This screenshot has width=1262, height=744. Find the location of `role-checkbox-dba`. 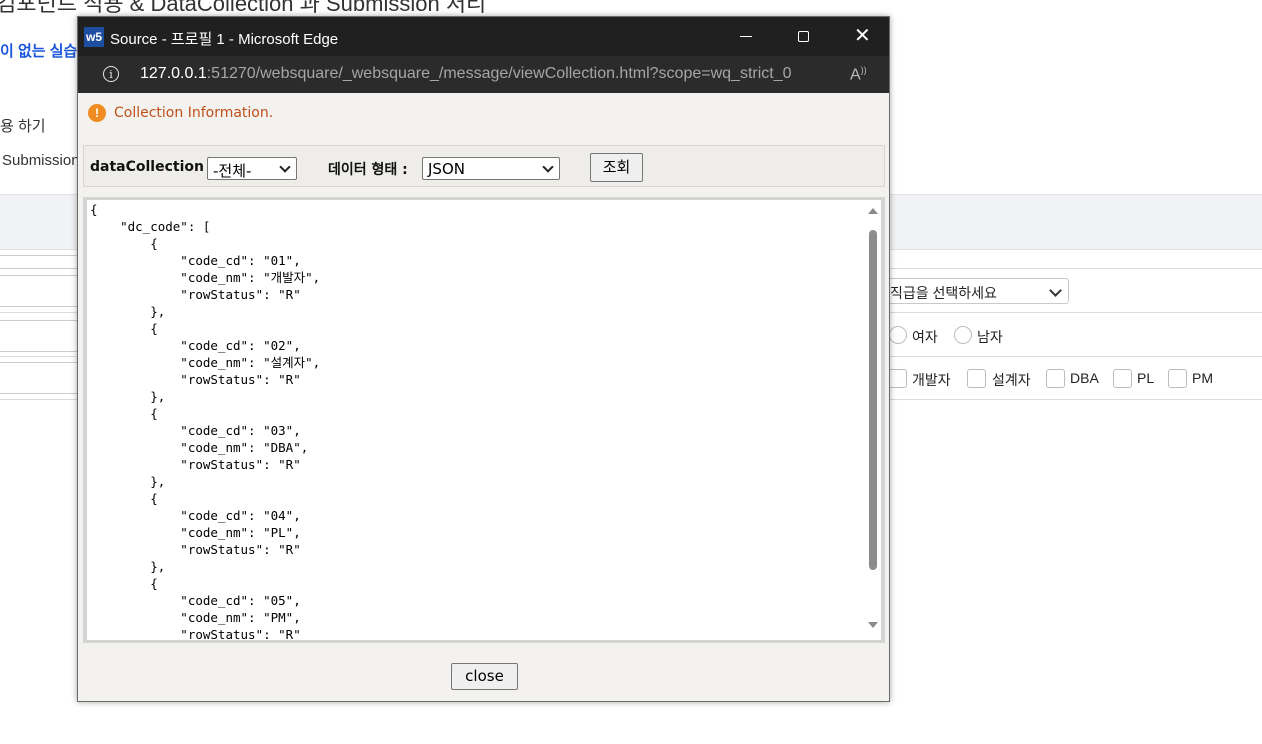

role-checkbox-dba is located at coordinates (1055, 378).